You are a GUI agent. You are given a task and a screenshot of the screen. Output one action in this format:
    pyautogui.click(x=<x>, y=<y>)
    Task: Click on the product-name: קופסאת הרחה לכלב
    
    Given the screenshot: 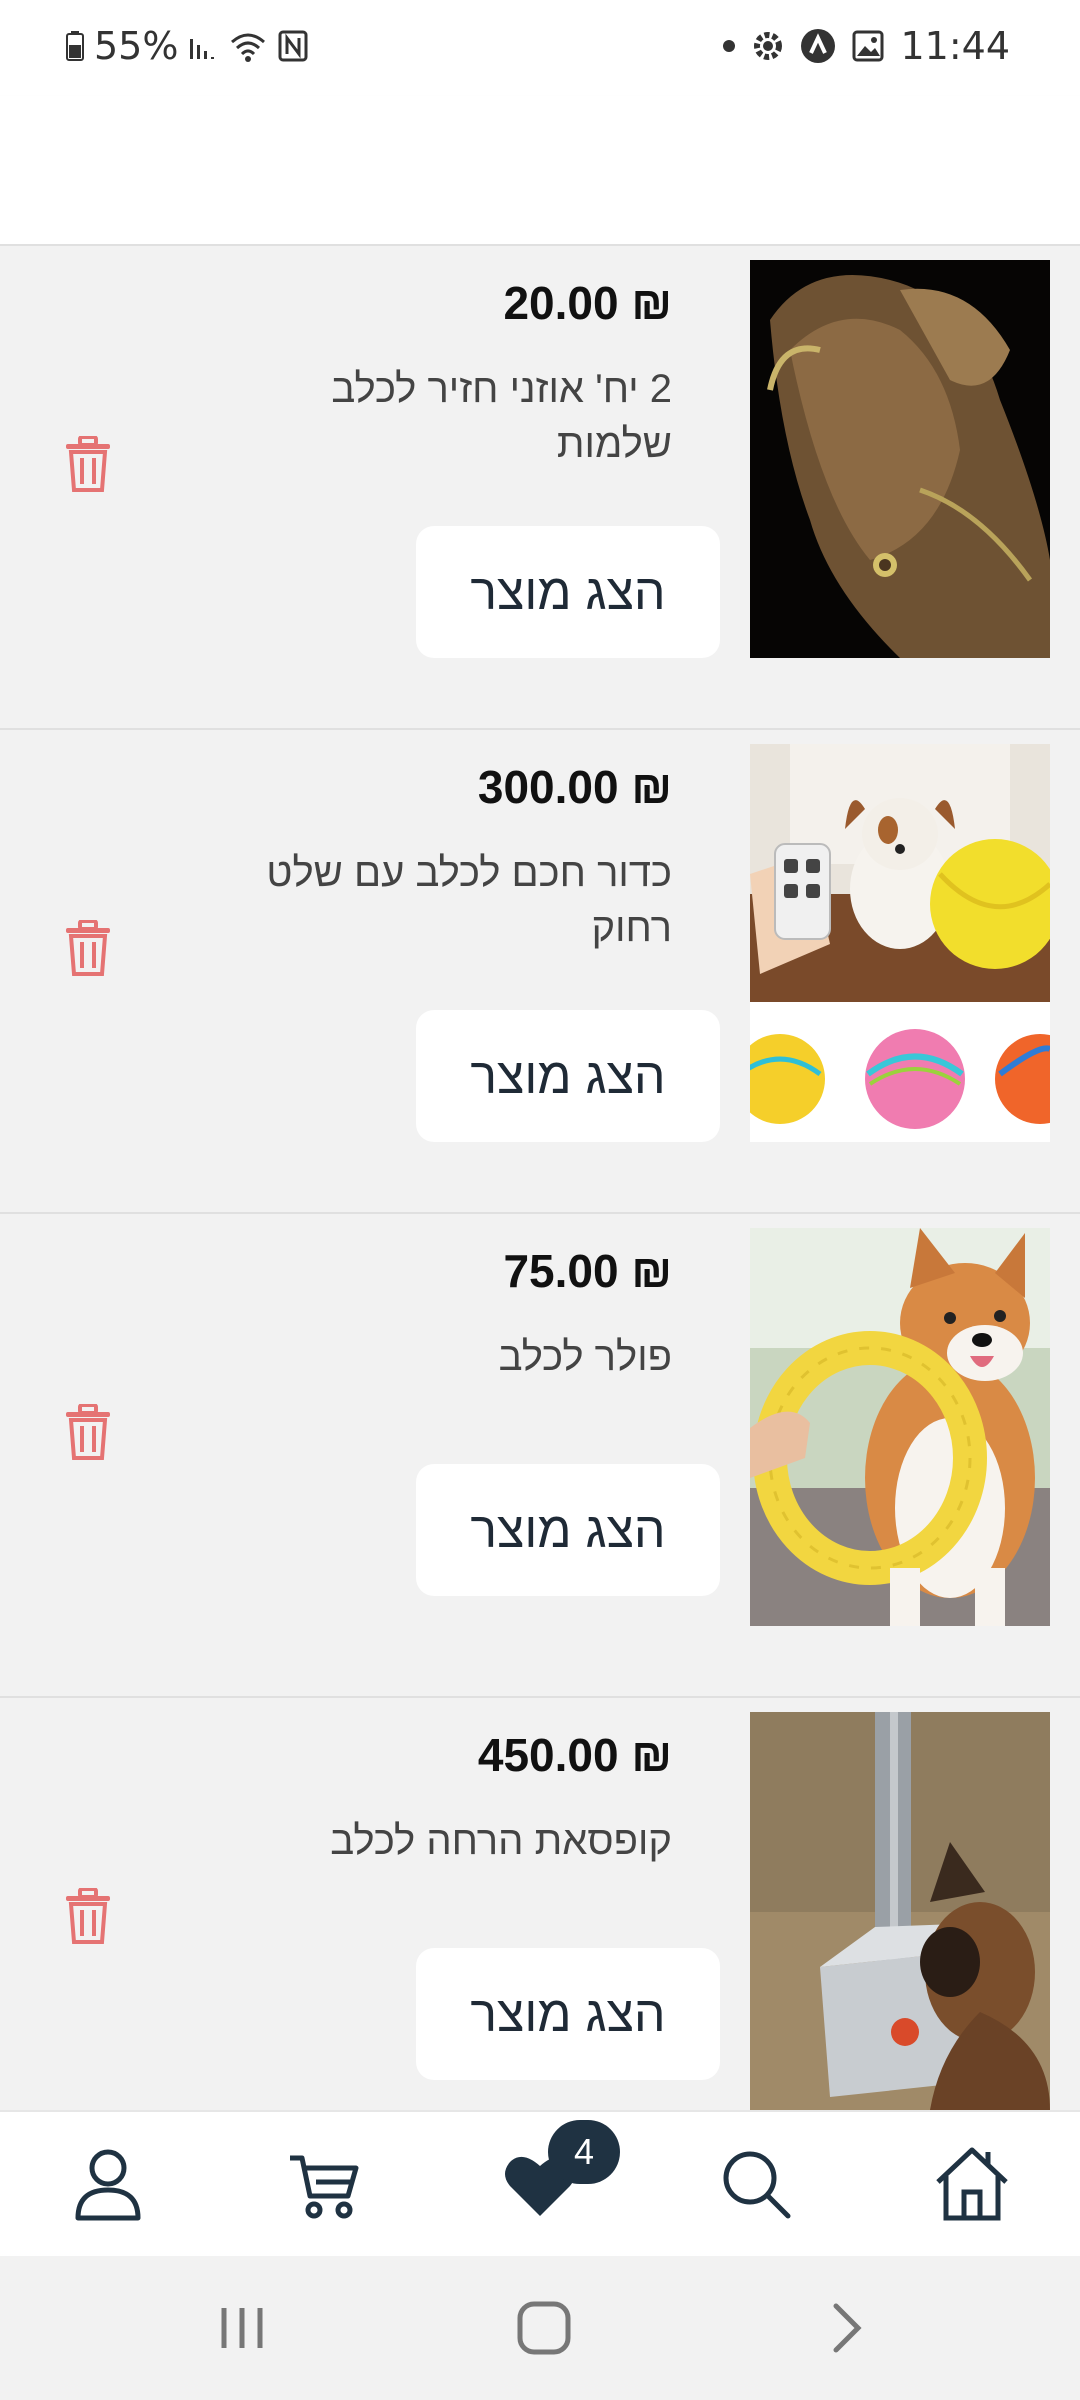 What is the action you would take?
    pyautogui.click(x=501, y=1841)
    